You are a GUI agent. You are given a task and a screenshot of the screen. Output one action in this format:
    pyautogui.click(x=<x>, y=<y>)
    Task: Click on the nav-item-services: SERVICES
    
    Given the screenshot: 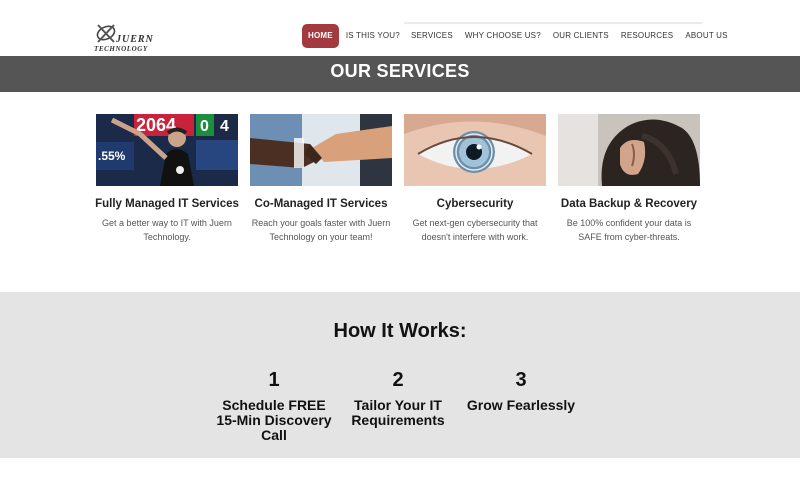 What is the action you would take?
    pyautogui.click(x=432, y=36)
    